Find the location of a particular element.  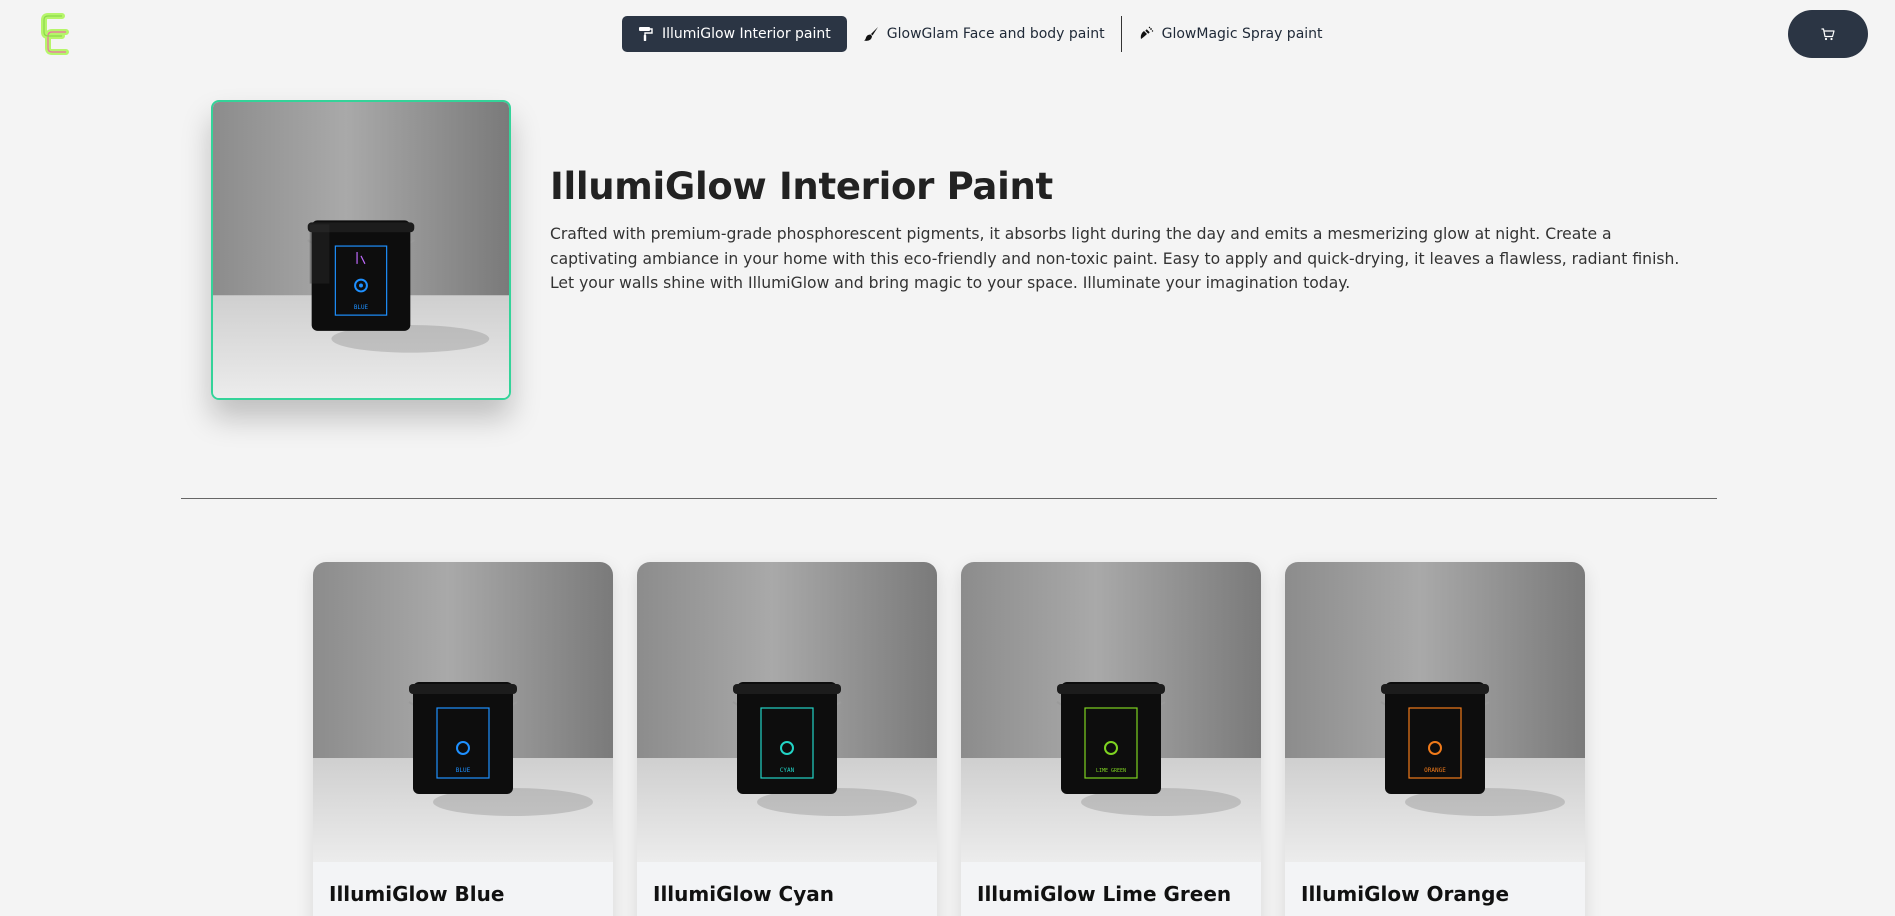

tab-illumiglow-interior-paint: IllumiGlow Interior paint is located at coordinates (734, 34).